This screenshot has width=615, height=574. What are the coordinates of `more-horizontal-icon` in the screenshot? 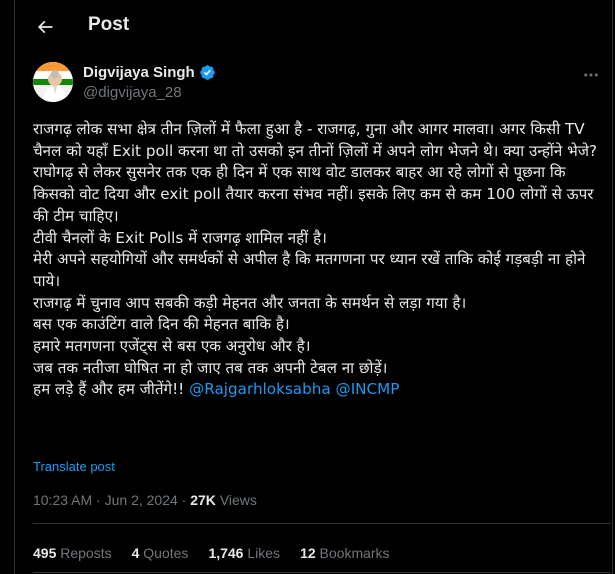 It's located at (591, 75).